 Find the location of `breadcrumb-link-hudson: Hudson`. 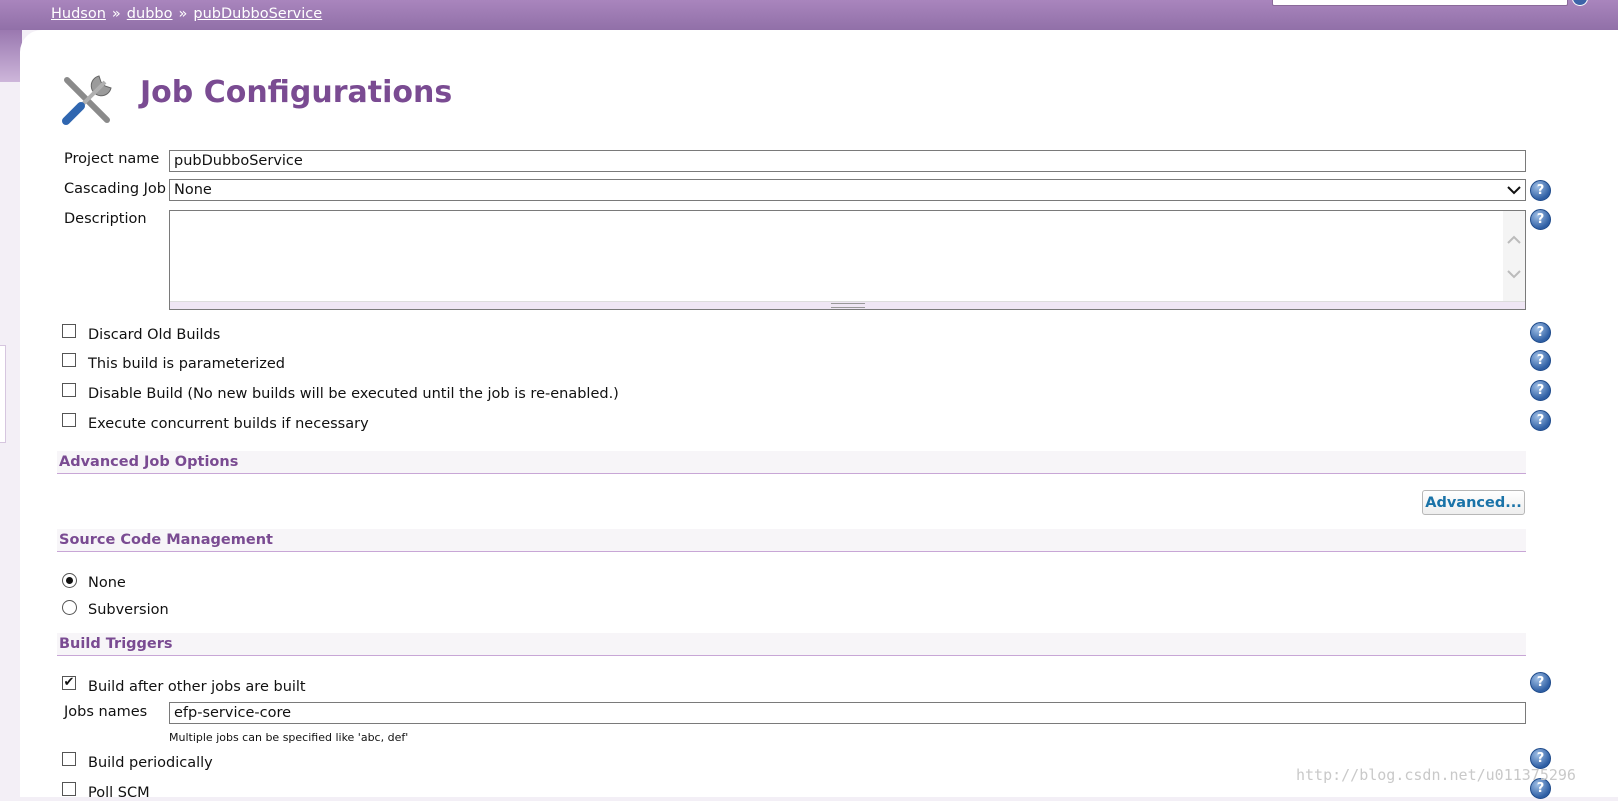

breadcrumb-link-hudson: Hudson is located at coordinates (78, 14).